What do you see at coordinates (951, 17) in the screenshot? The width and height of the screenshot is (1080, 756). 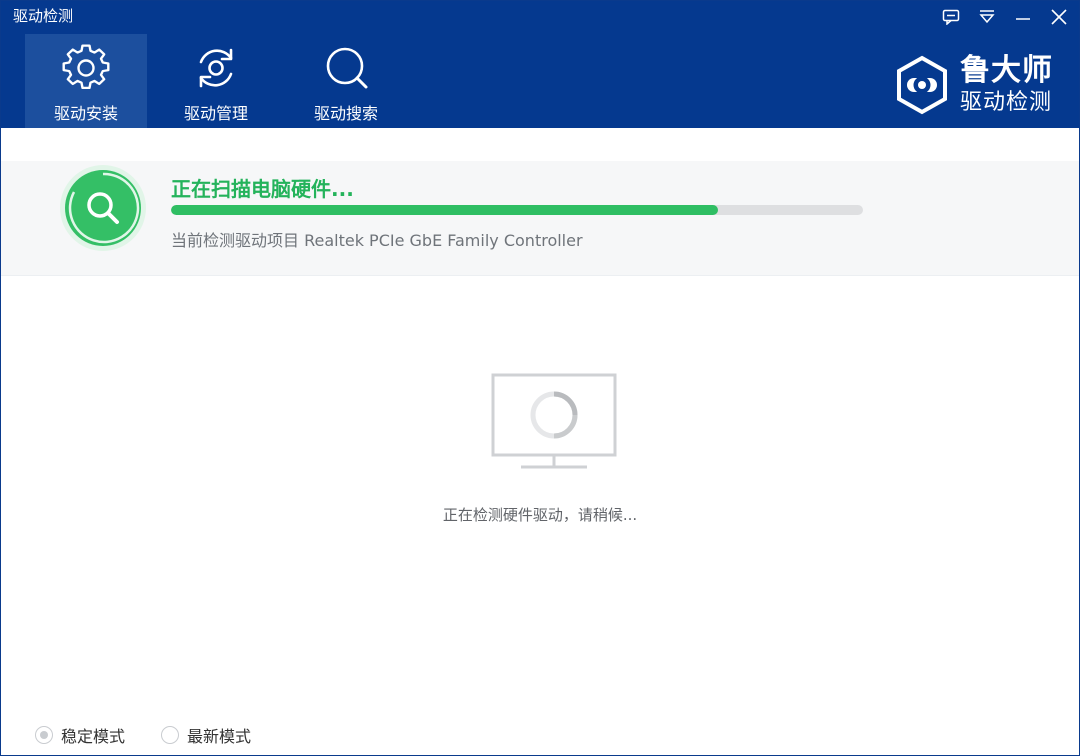 I see `feedback-icon` at bounding box center [951, 17].